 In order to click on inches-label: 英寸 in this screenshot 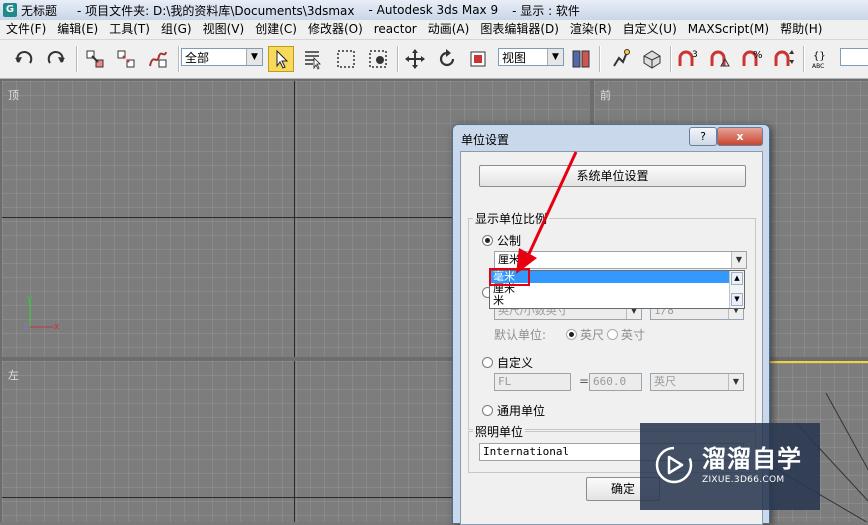, I will do `click(633, 335)`.